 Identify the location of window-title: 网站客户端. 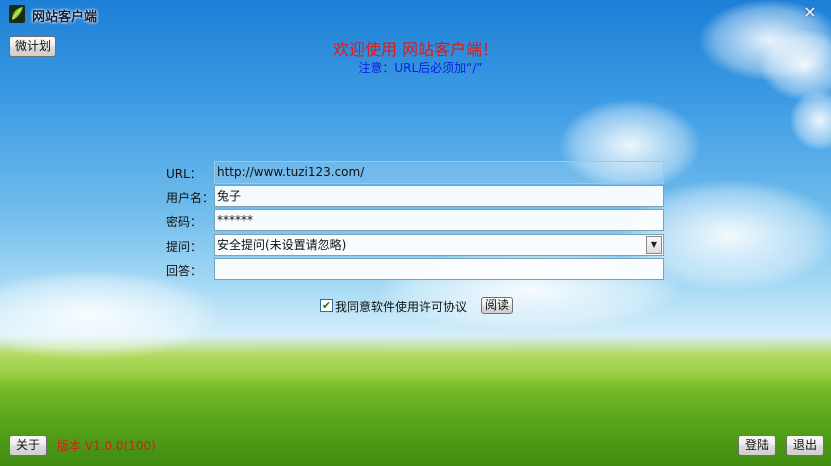
(65, 17).